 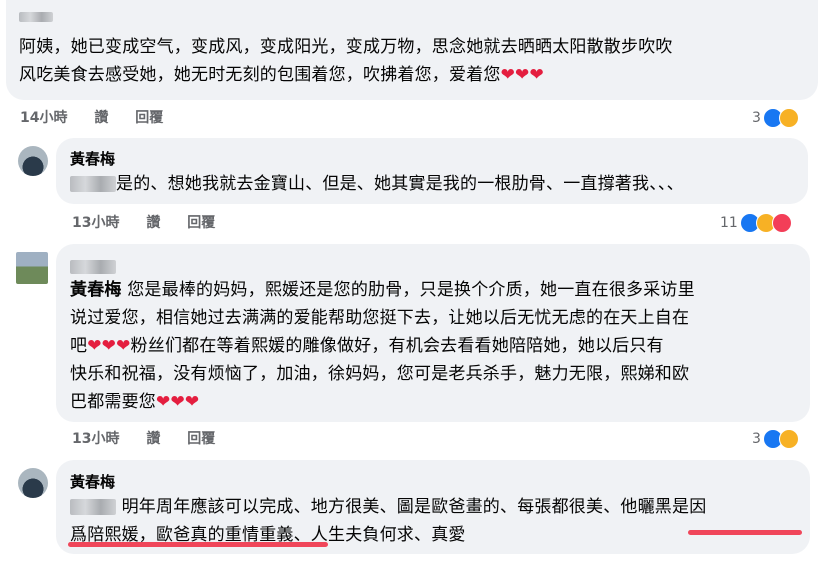 I want to click on reaction-summary-2: 11, so click(x=756, y=223).